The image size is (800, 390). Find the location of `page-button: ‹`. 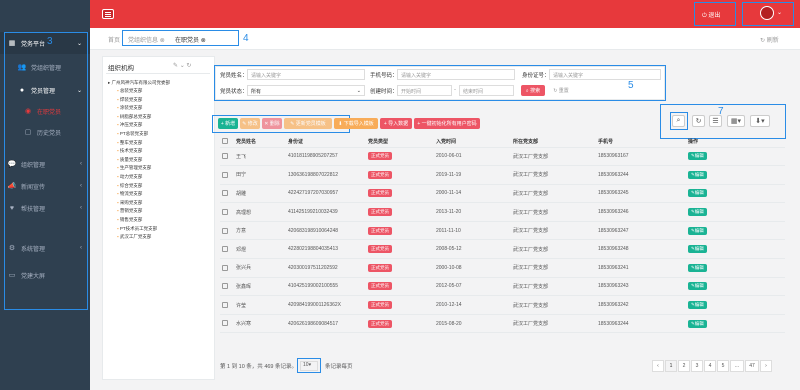

page-button: ‹ is located at coordinates (658, 366).